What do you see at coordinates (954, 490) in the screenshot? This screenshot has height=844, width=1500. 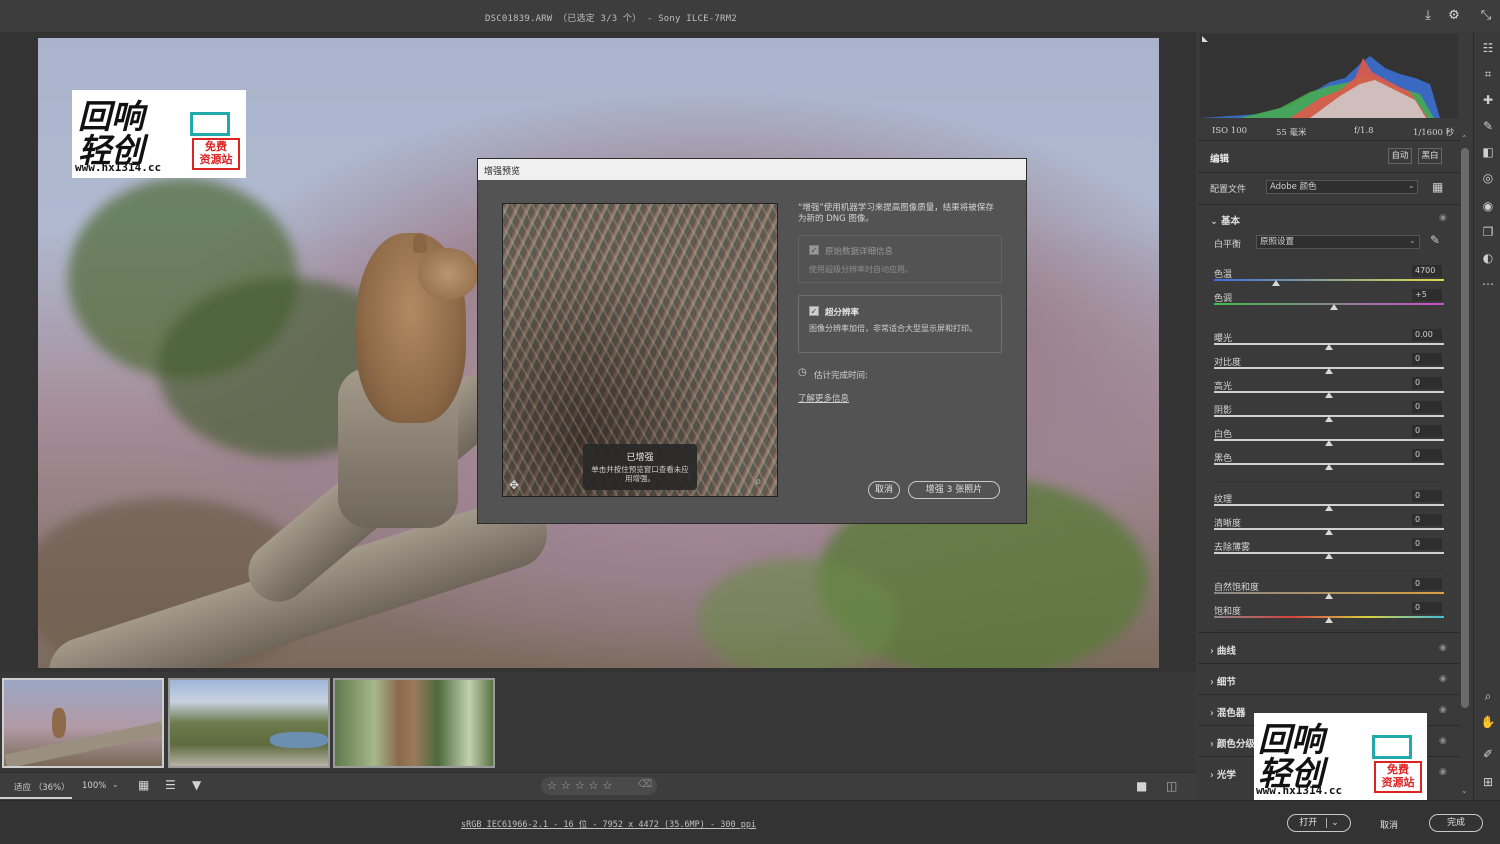 I see `enhance-button: 增强 3 张照片` at bounding box center [954, 490].